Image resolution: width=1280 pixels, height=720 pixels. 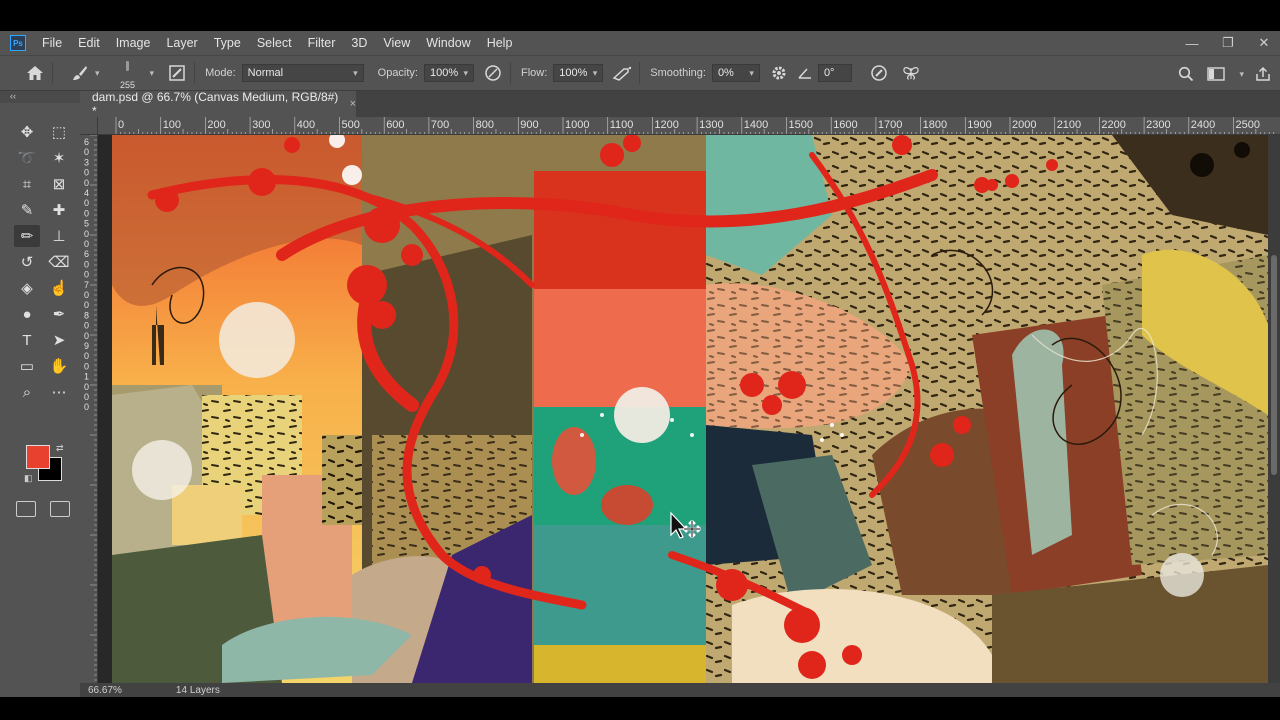 I want to click on menu-select: Select, so click(x=274, y=43).